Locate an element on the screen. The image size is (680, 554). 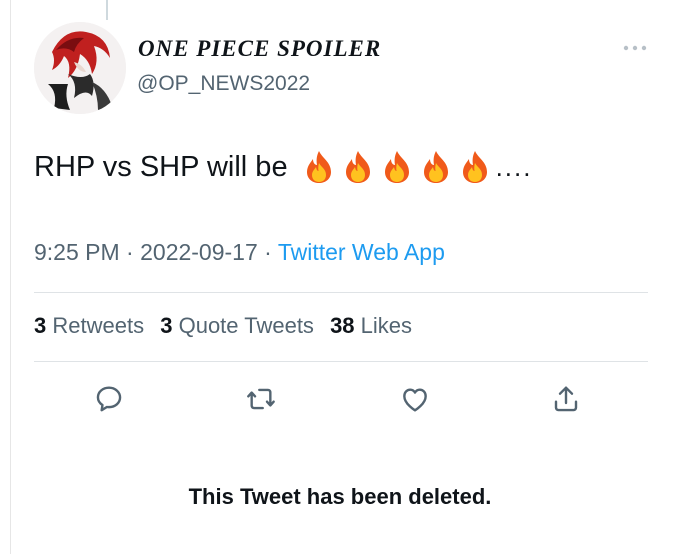
retweets-stat: 3 Retweets is located at coordinates (92, 325).